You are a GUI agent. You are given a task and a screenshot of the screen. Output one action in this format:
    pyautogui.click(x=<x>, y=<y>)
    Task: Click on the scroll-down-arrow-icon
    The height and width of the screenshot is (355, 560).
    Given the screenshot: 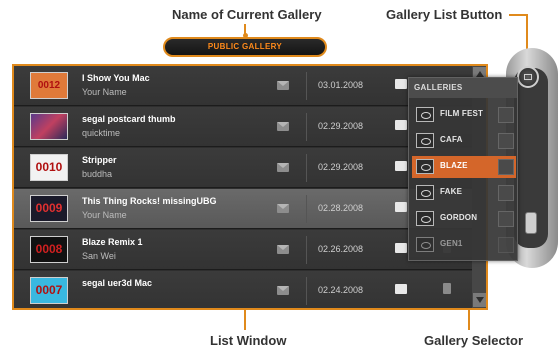 What is the action you would take?
    pyautogui.click(x=479, y=300)
    